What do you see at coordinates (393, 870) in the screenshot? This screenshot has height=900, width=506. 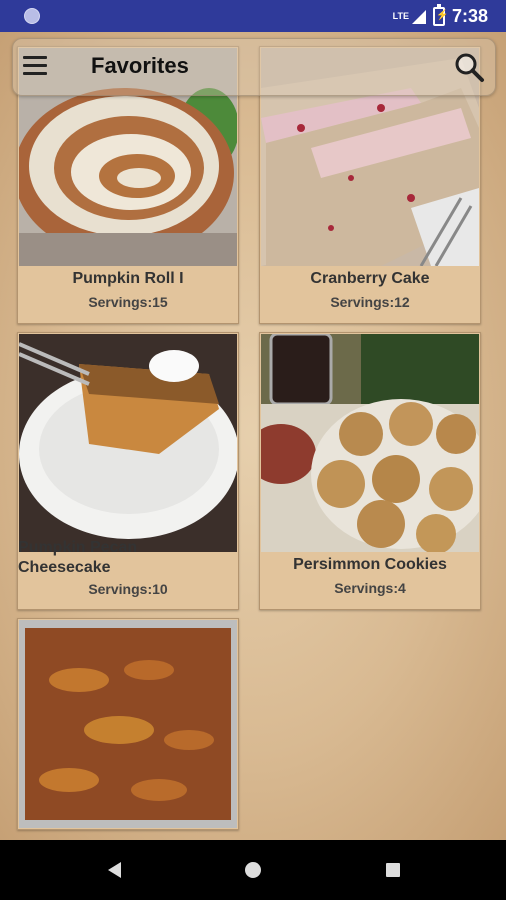 I see `recent-apps-icon` at bounding box center [393, 870].